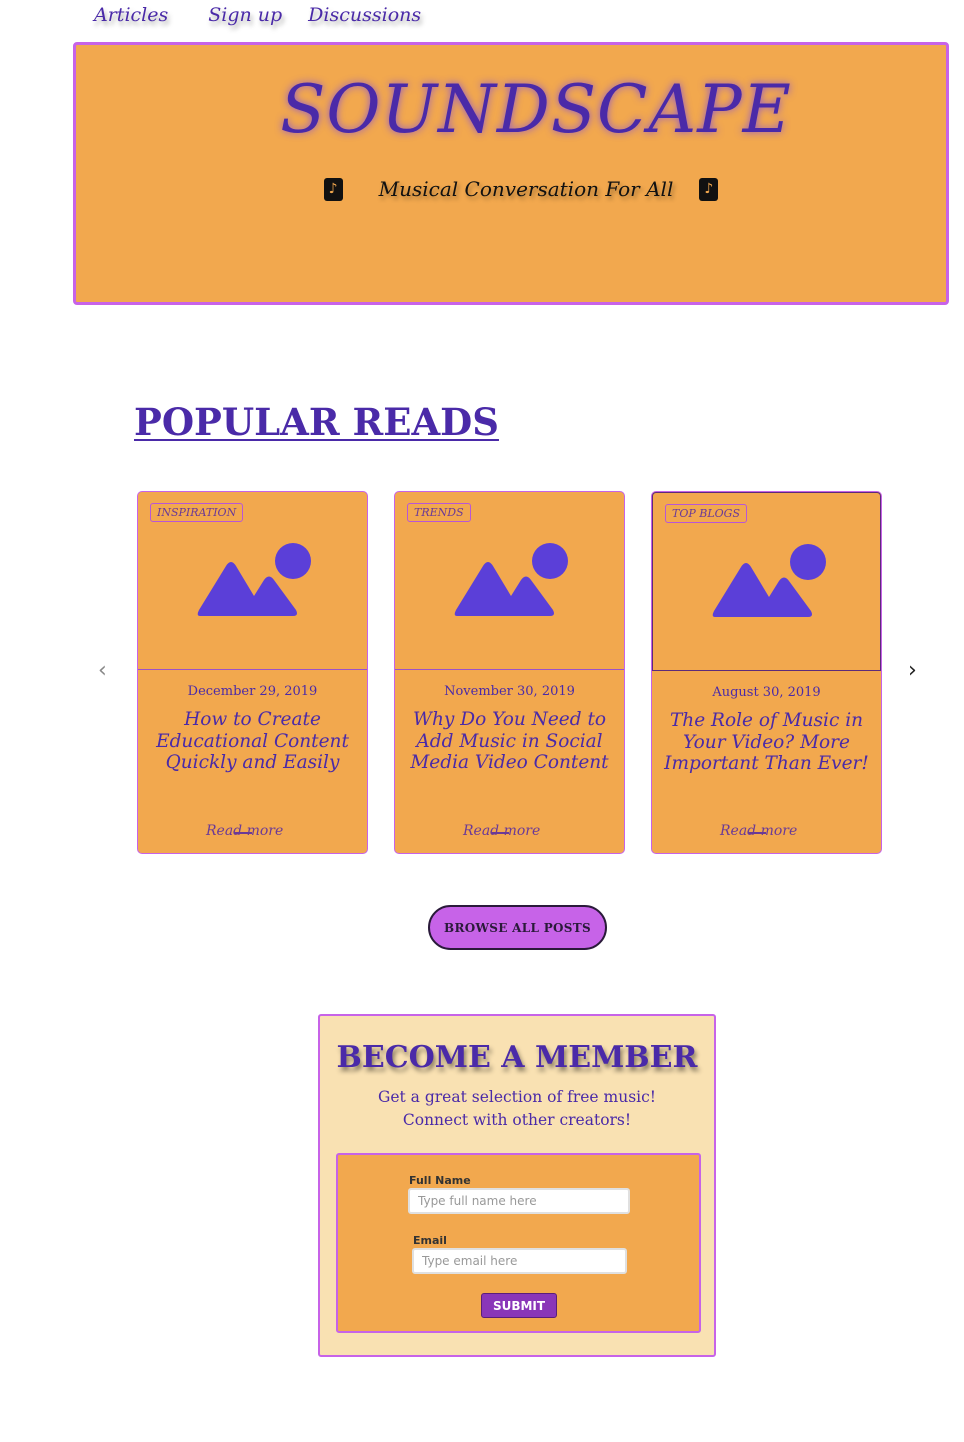  I want to click on browse-all-posts-button: BROWSE ALL POSTS, so click(517, 927).